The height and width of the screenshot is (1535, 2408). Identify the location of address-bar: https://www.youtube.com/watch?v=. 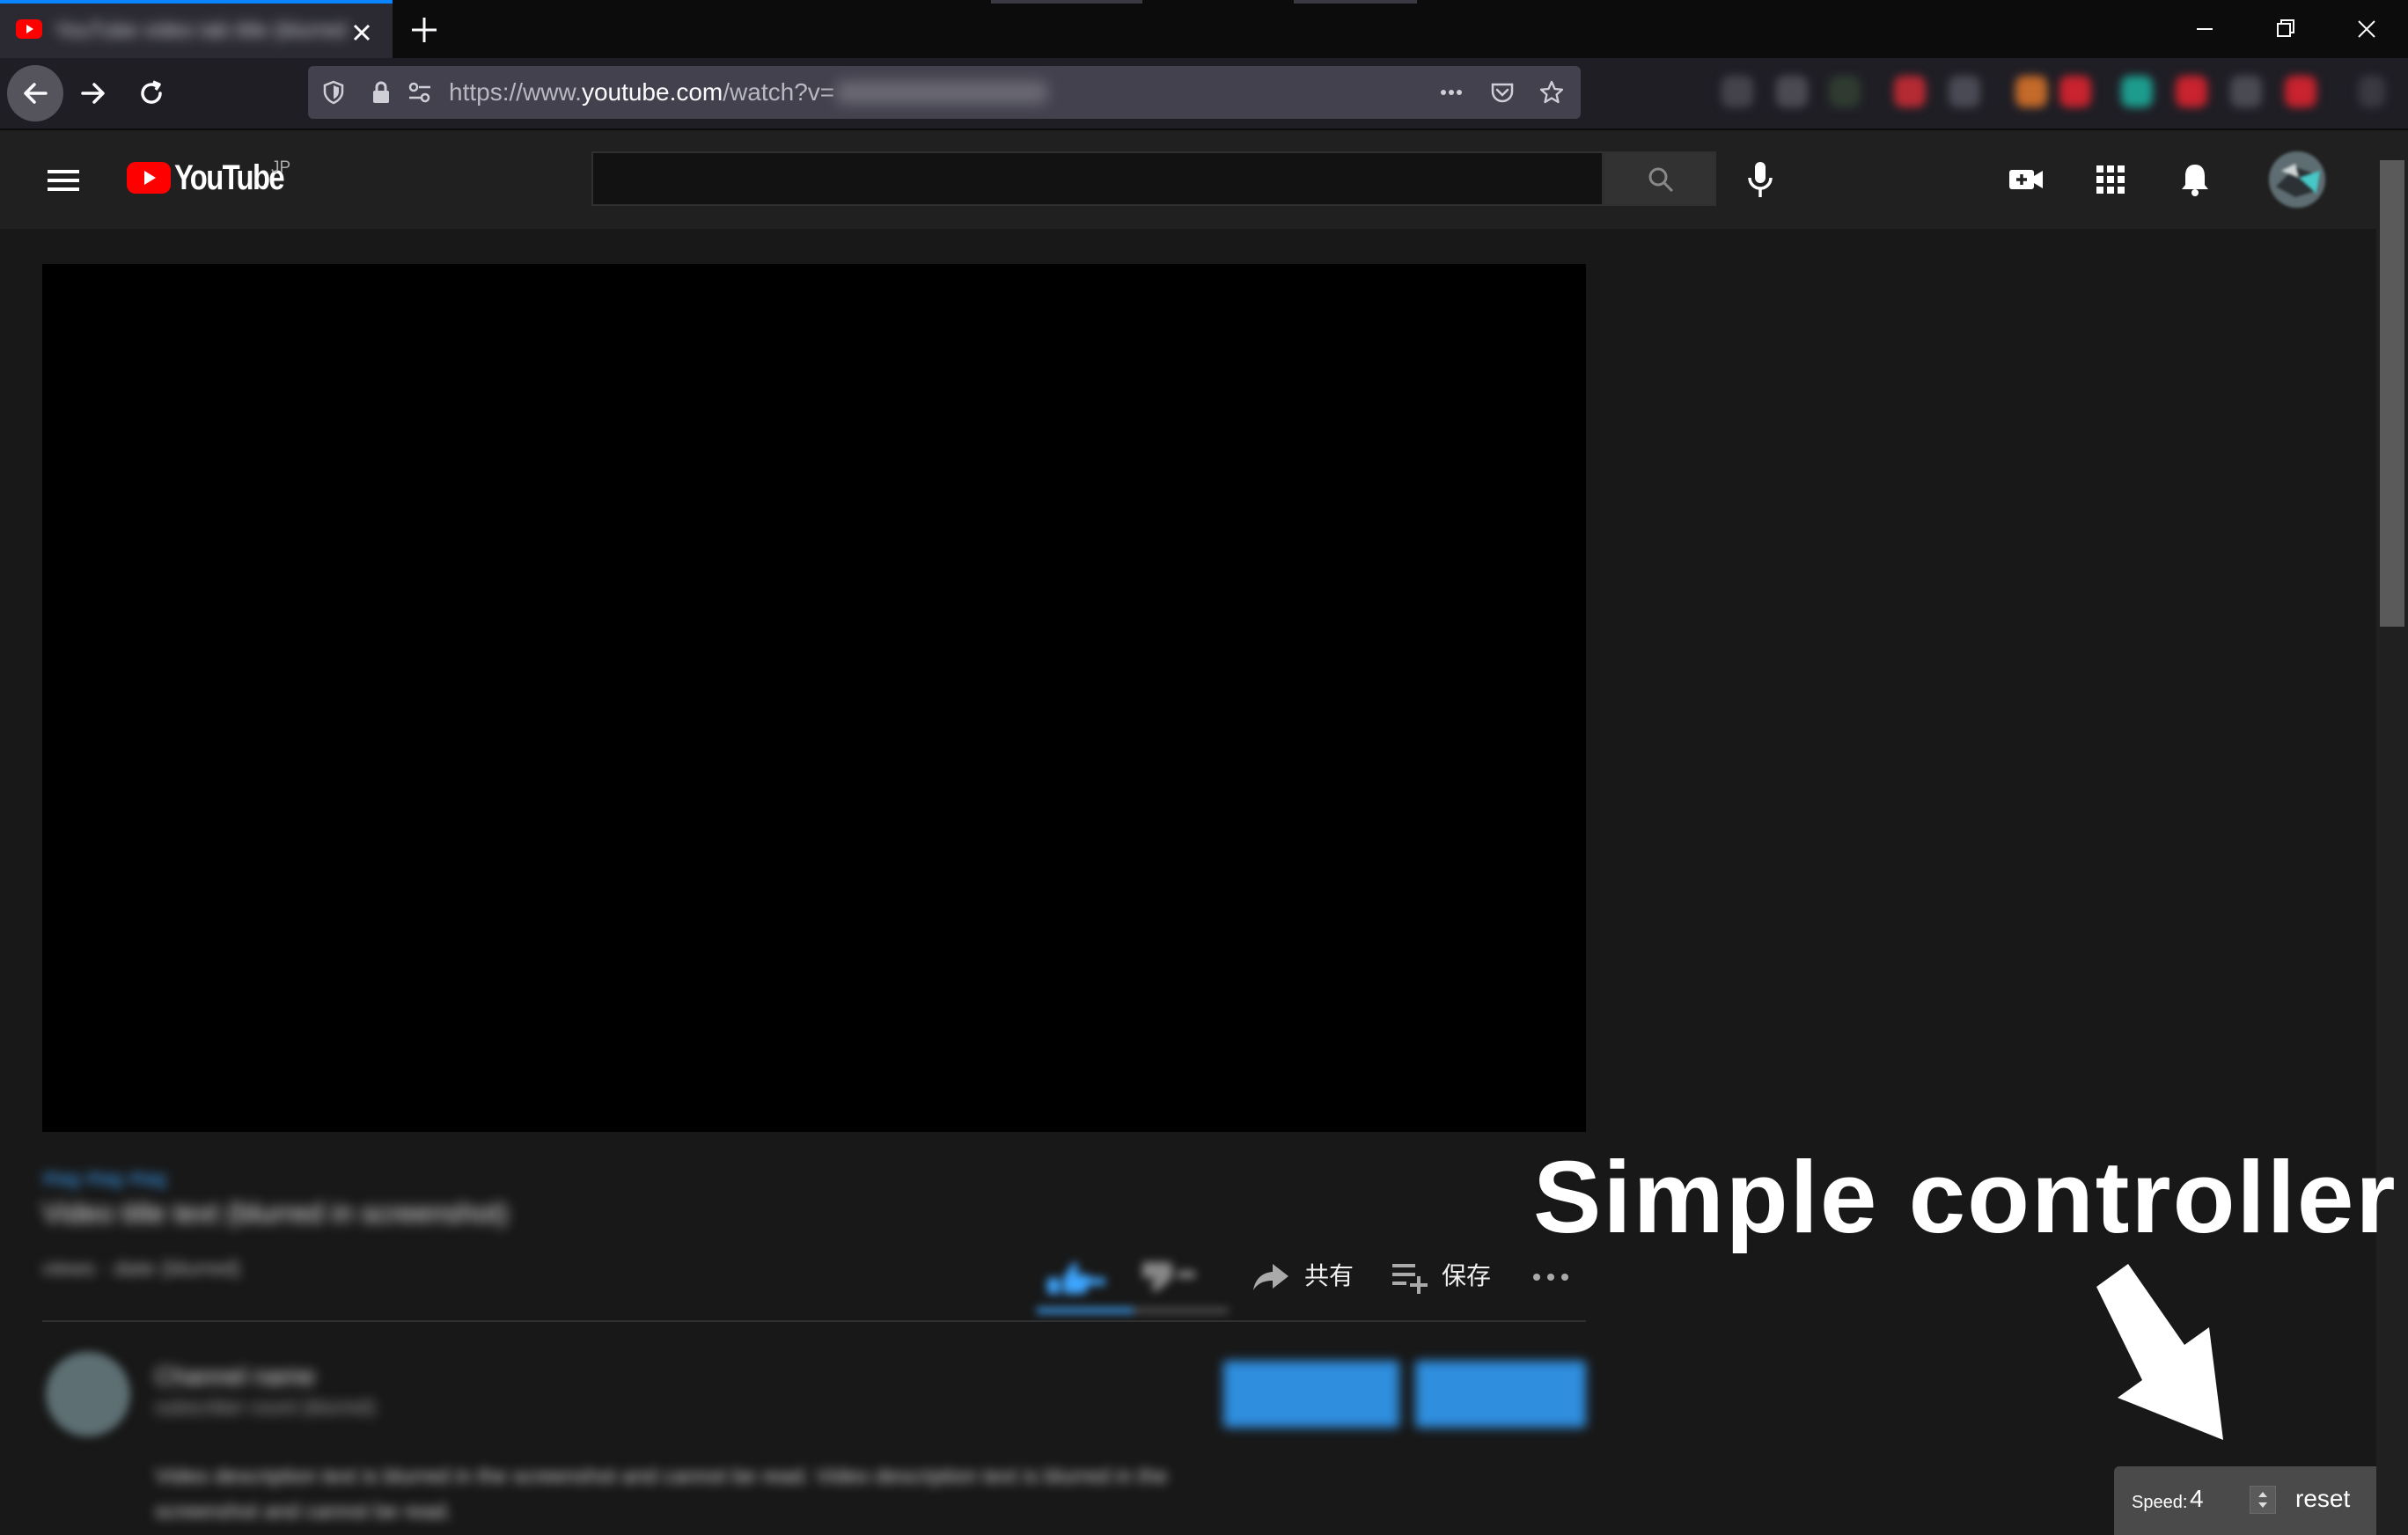
(944, 92).